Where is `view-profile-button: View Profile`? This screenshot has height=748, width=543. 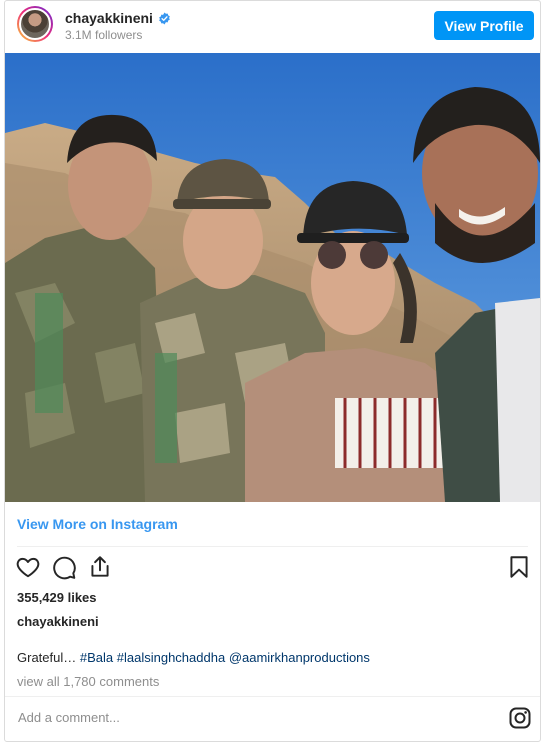 view-profile-button: View Profile is located at coordinates (484, 25).